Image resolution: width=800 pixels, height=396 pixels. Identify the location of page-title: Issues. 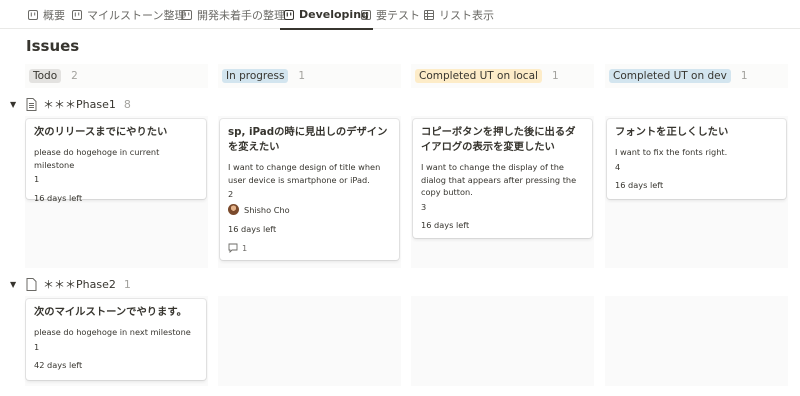
(53, 46).